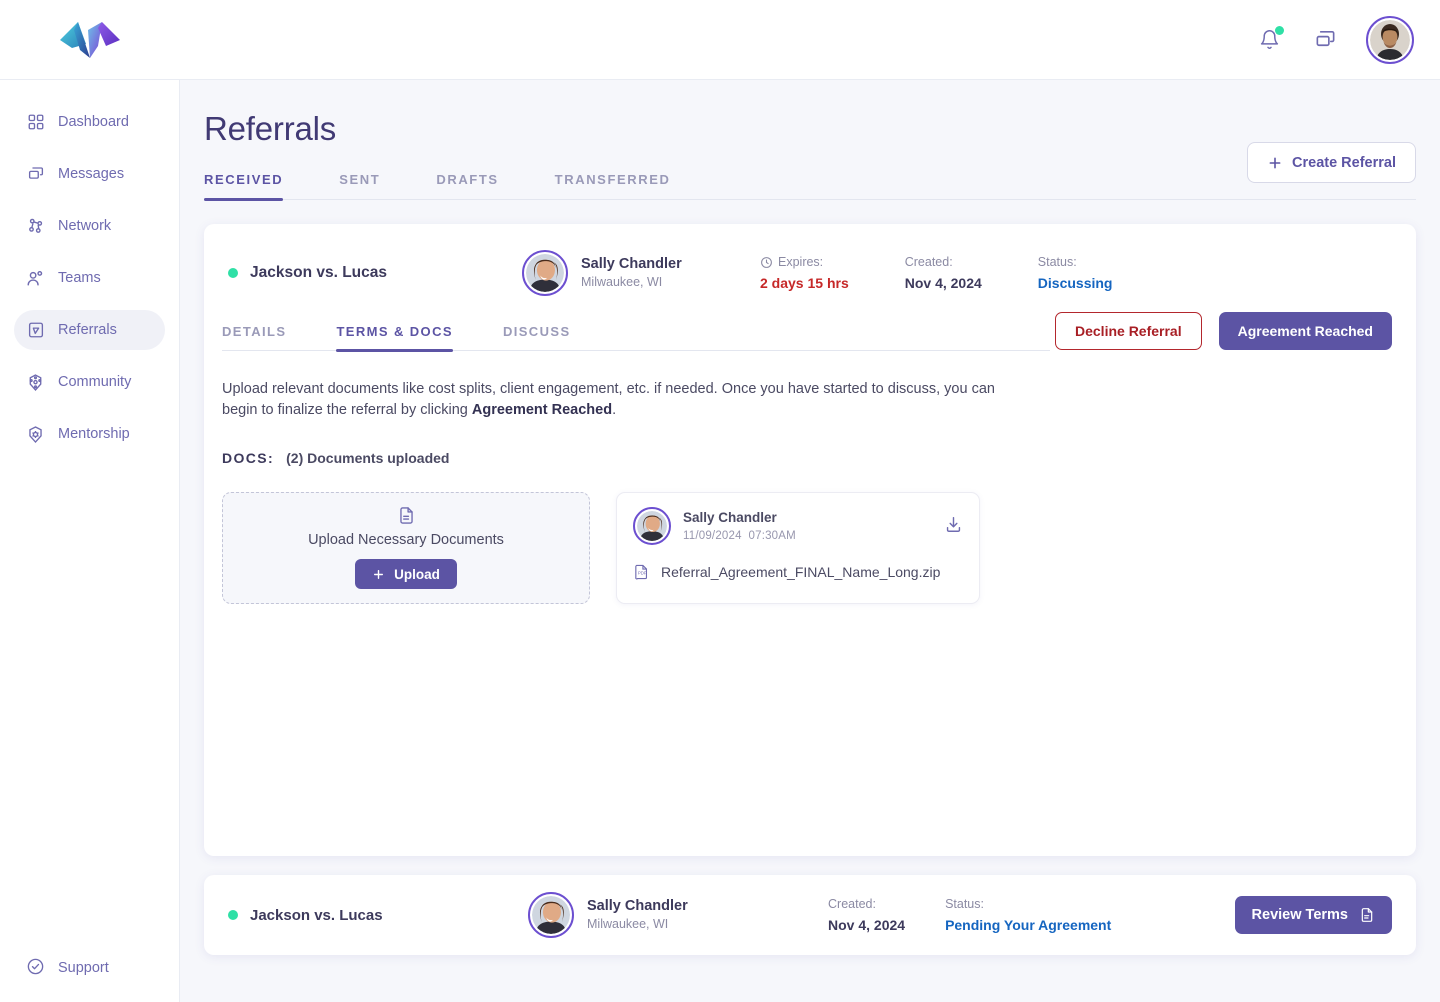 Image resolution: width=1440 pixels, height=1002 pixels. I want to click on instructions-emphasis: Agreement Reached, so click(542, 409).